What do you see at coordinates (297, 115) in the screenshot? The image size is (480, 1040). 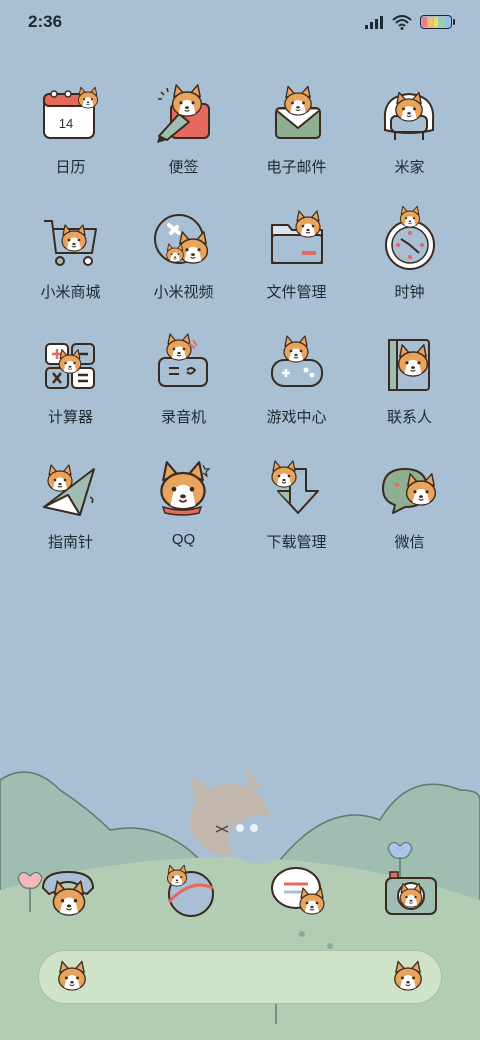 I see `email-icon` at bounding box center [297, 115].